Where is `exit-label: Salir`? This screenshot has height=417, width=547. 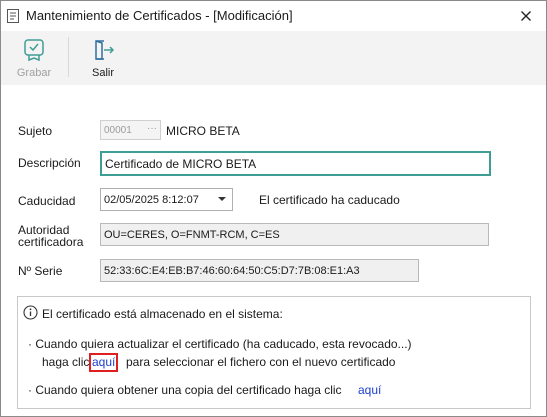 exit-label: Salir is located at coordinates (102, 73).